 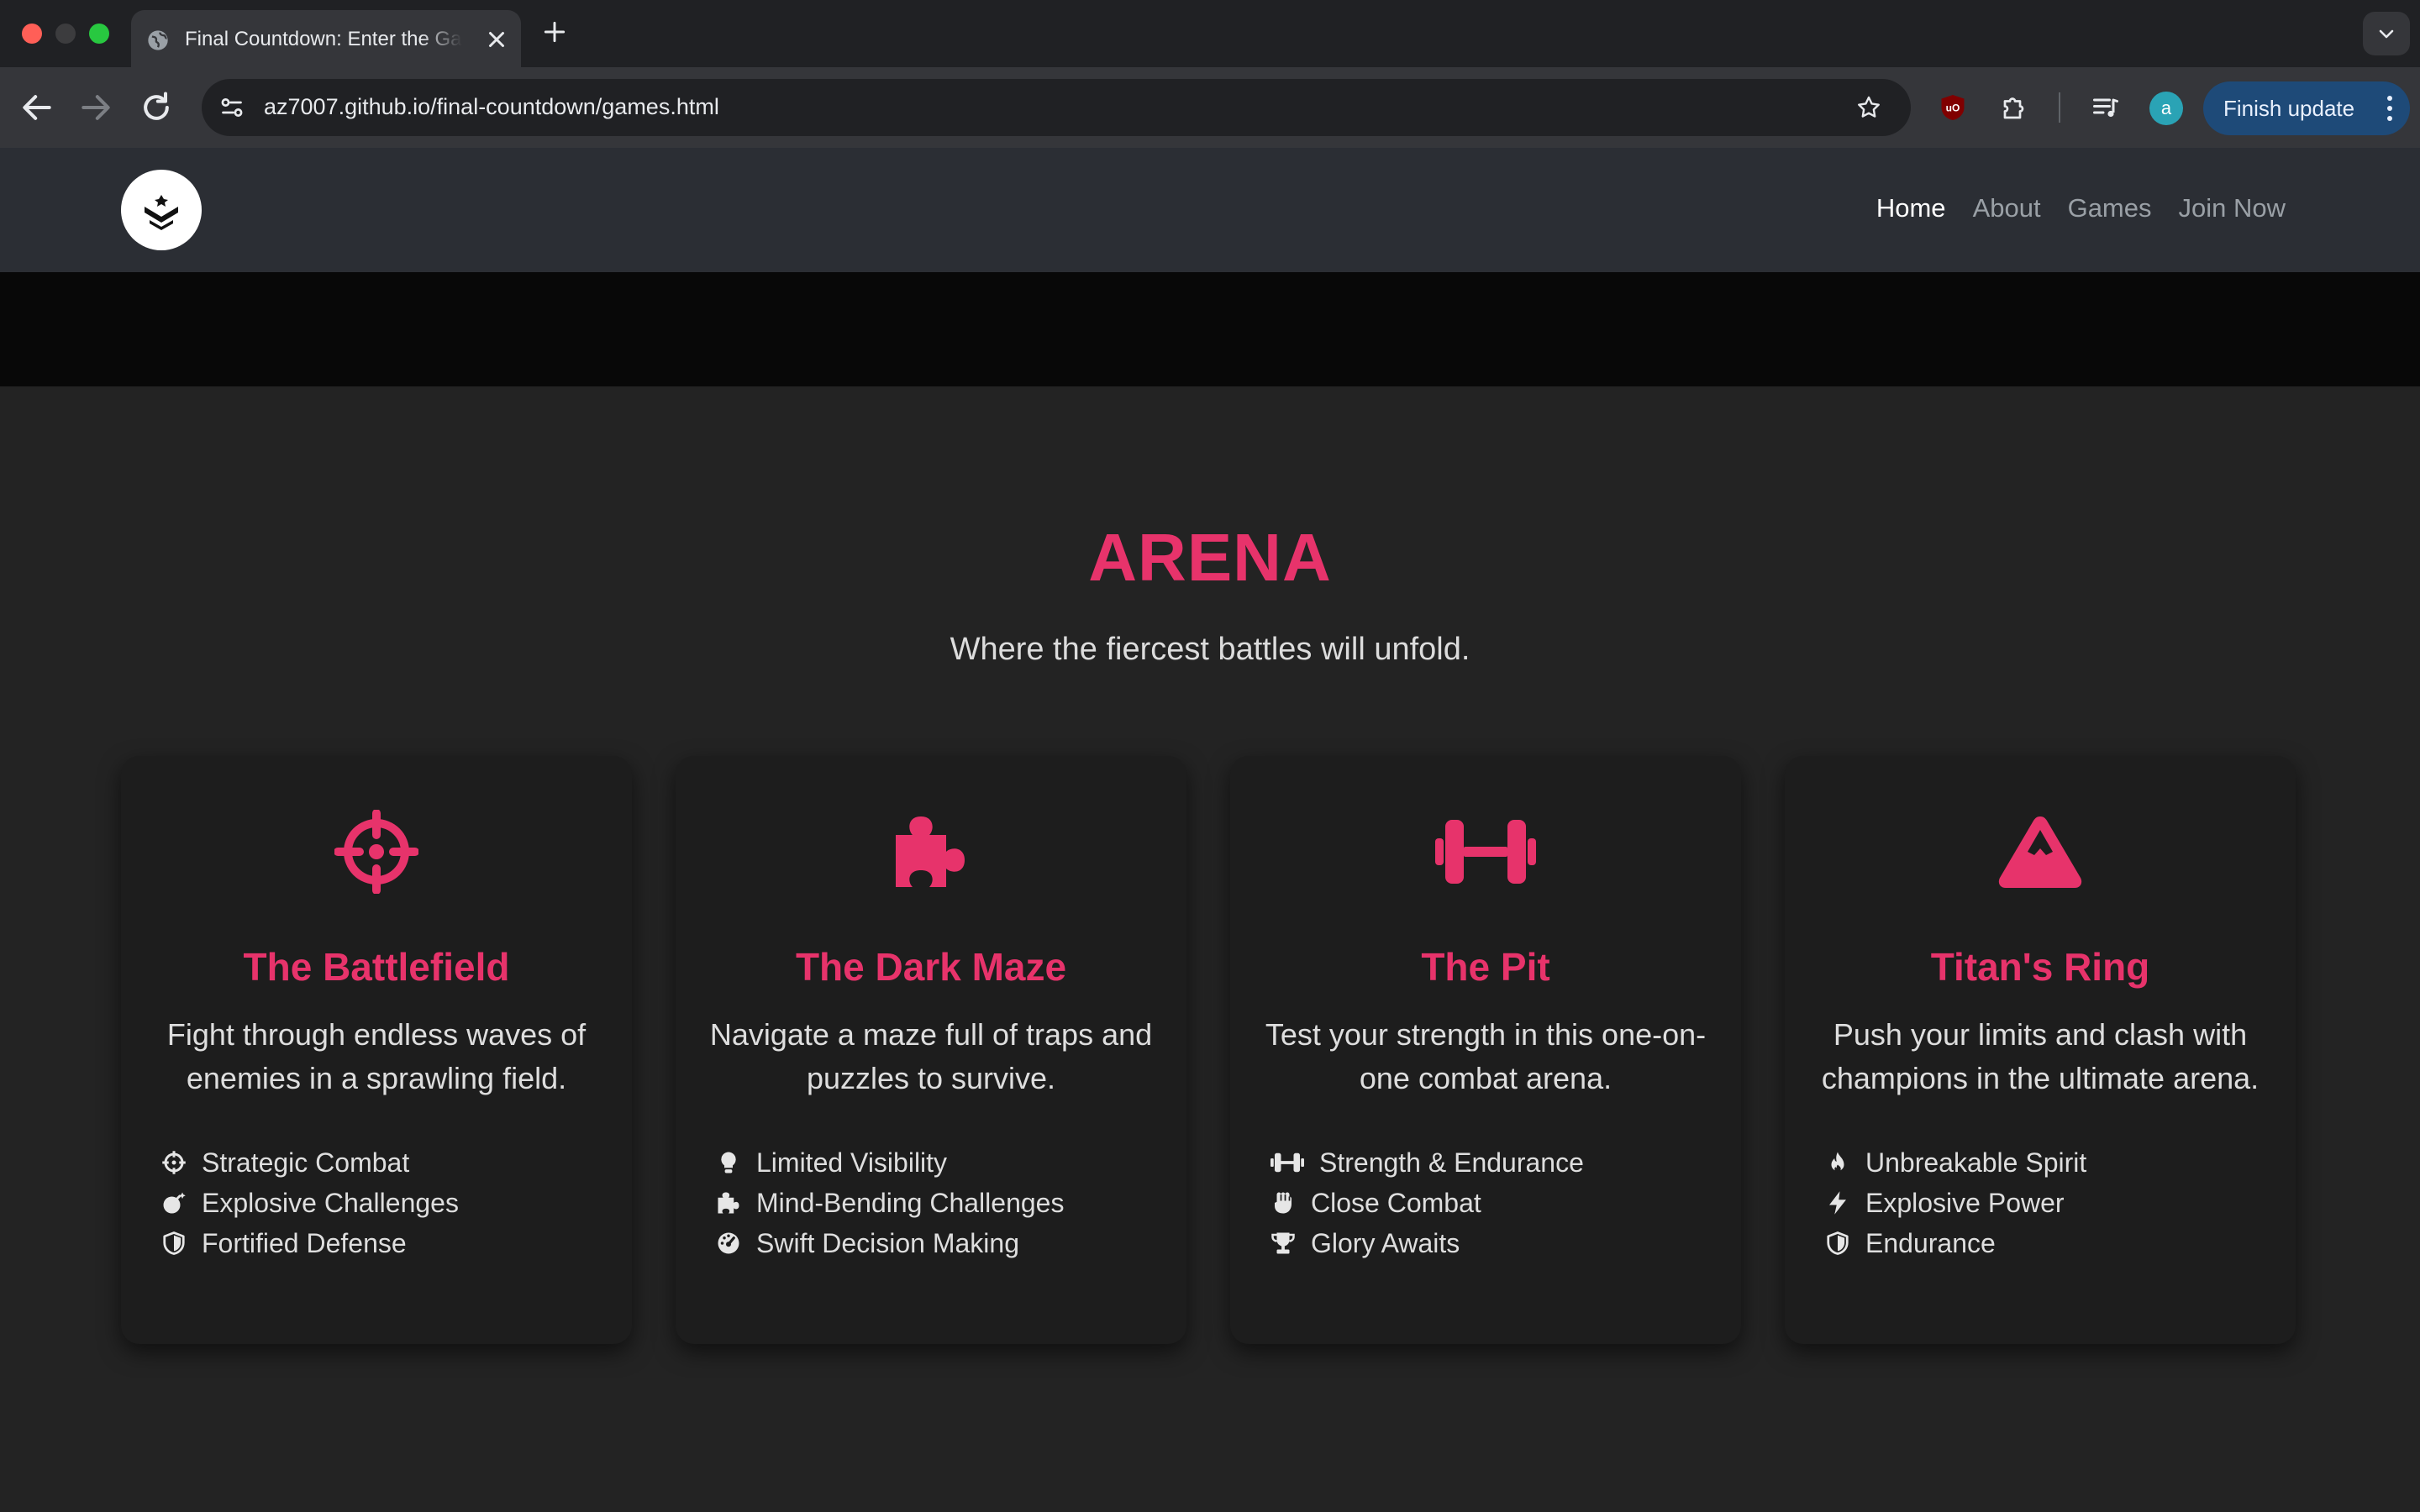 I want to click on site-settings-icon, so click(x=232, y=107).